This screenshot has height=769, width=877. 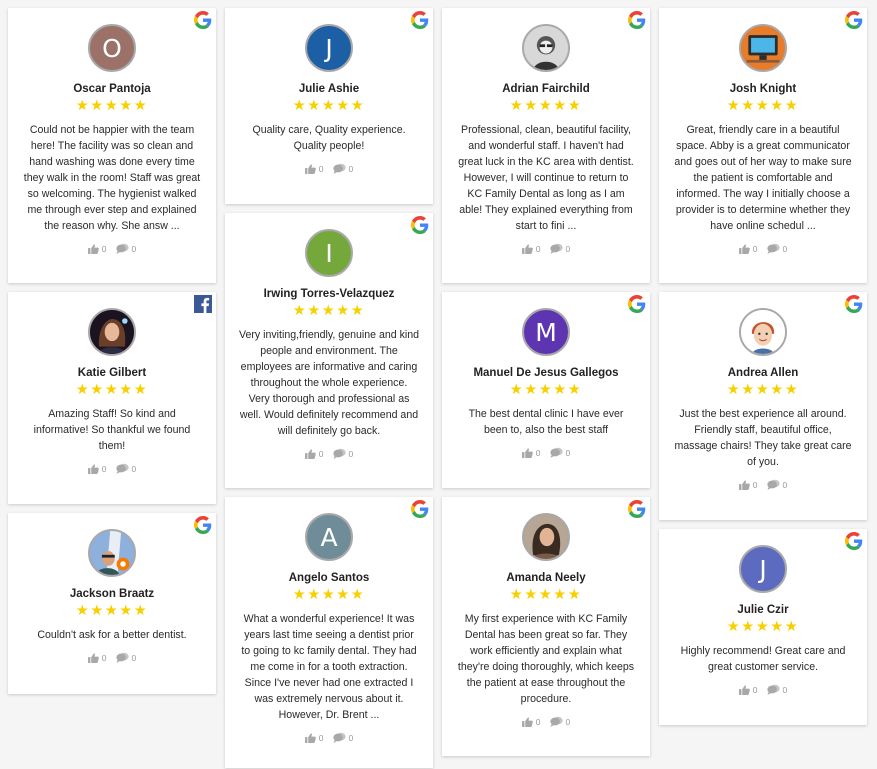 What do you see at coordinates (763, 569) in the screenshot?
I see `avatar: J` at bounding box center [763, 569].